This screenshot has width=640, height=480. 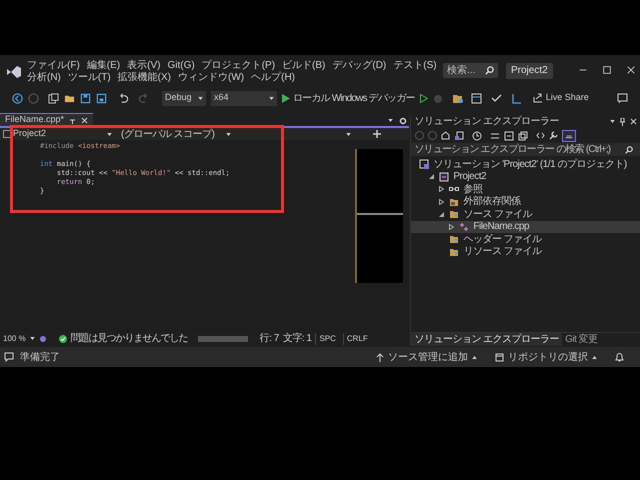 What do you see at coordinates (53, 66) in the screenshot?
I see `menu-item: ファイル(F)` at bounding box center [53, 66].